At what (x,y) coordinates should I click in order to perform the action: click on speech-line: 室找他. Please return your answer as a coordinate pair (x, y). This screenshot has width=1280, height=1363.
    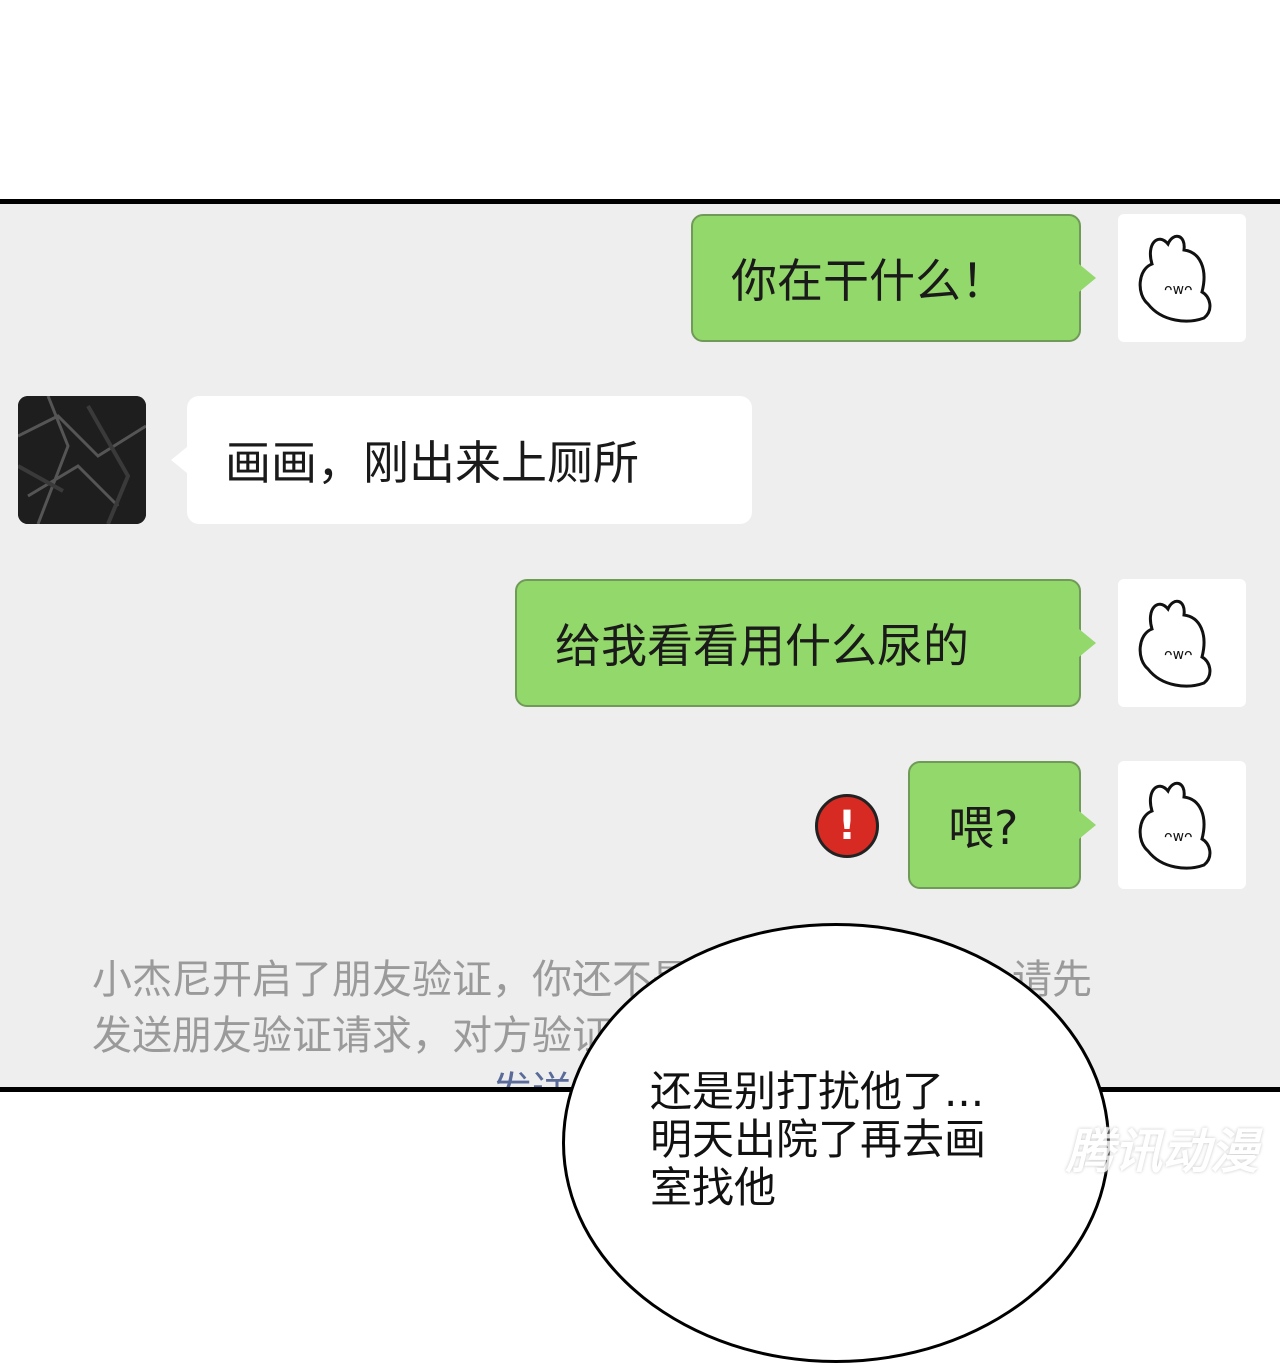
    Looking at the image, I should click on (713, 1187).